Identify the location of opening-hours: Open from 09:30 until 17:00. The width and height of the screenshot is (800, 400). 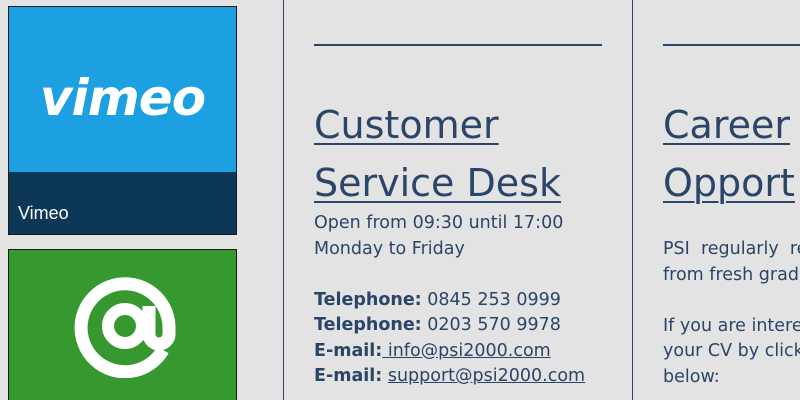
(439, 223).